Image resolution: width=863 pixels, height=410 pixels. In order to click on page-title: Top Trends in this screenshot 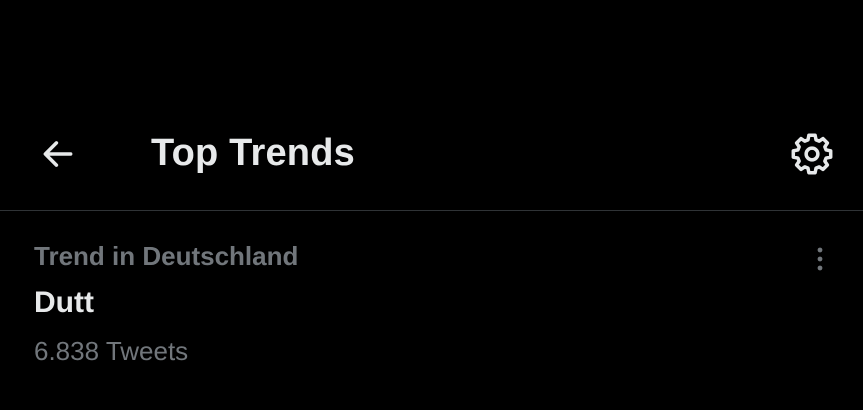, I will do `click(253, 153)`.